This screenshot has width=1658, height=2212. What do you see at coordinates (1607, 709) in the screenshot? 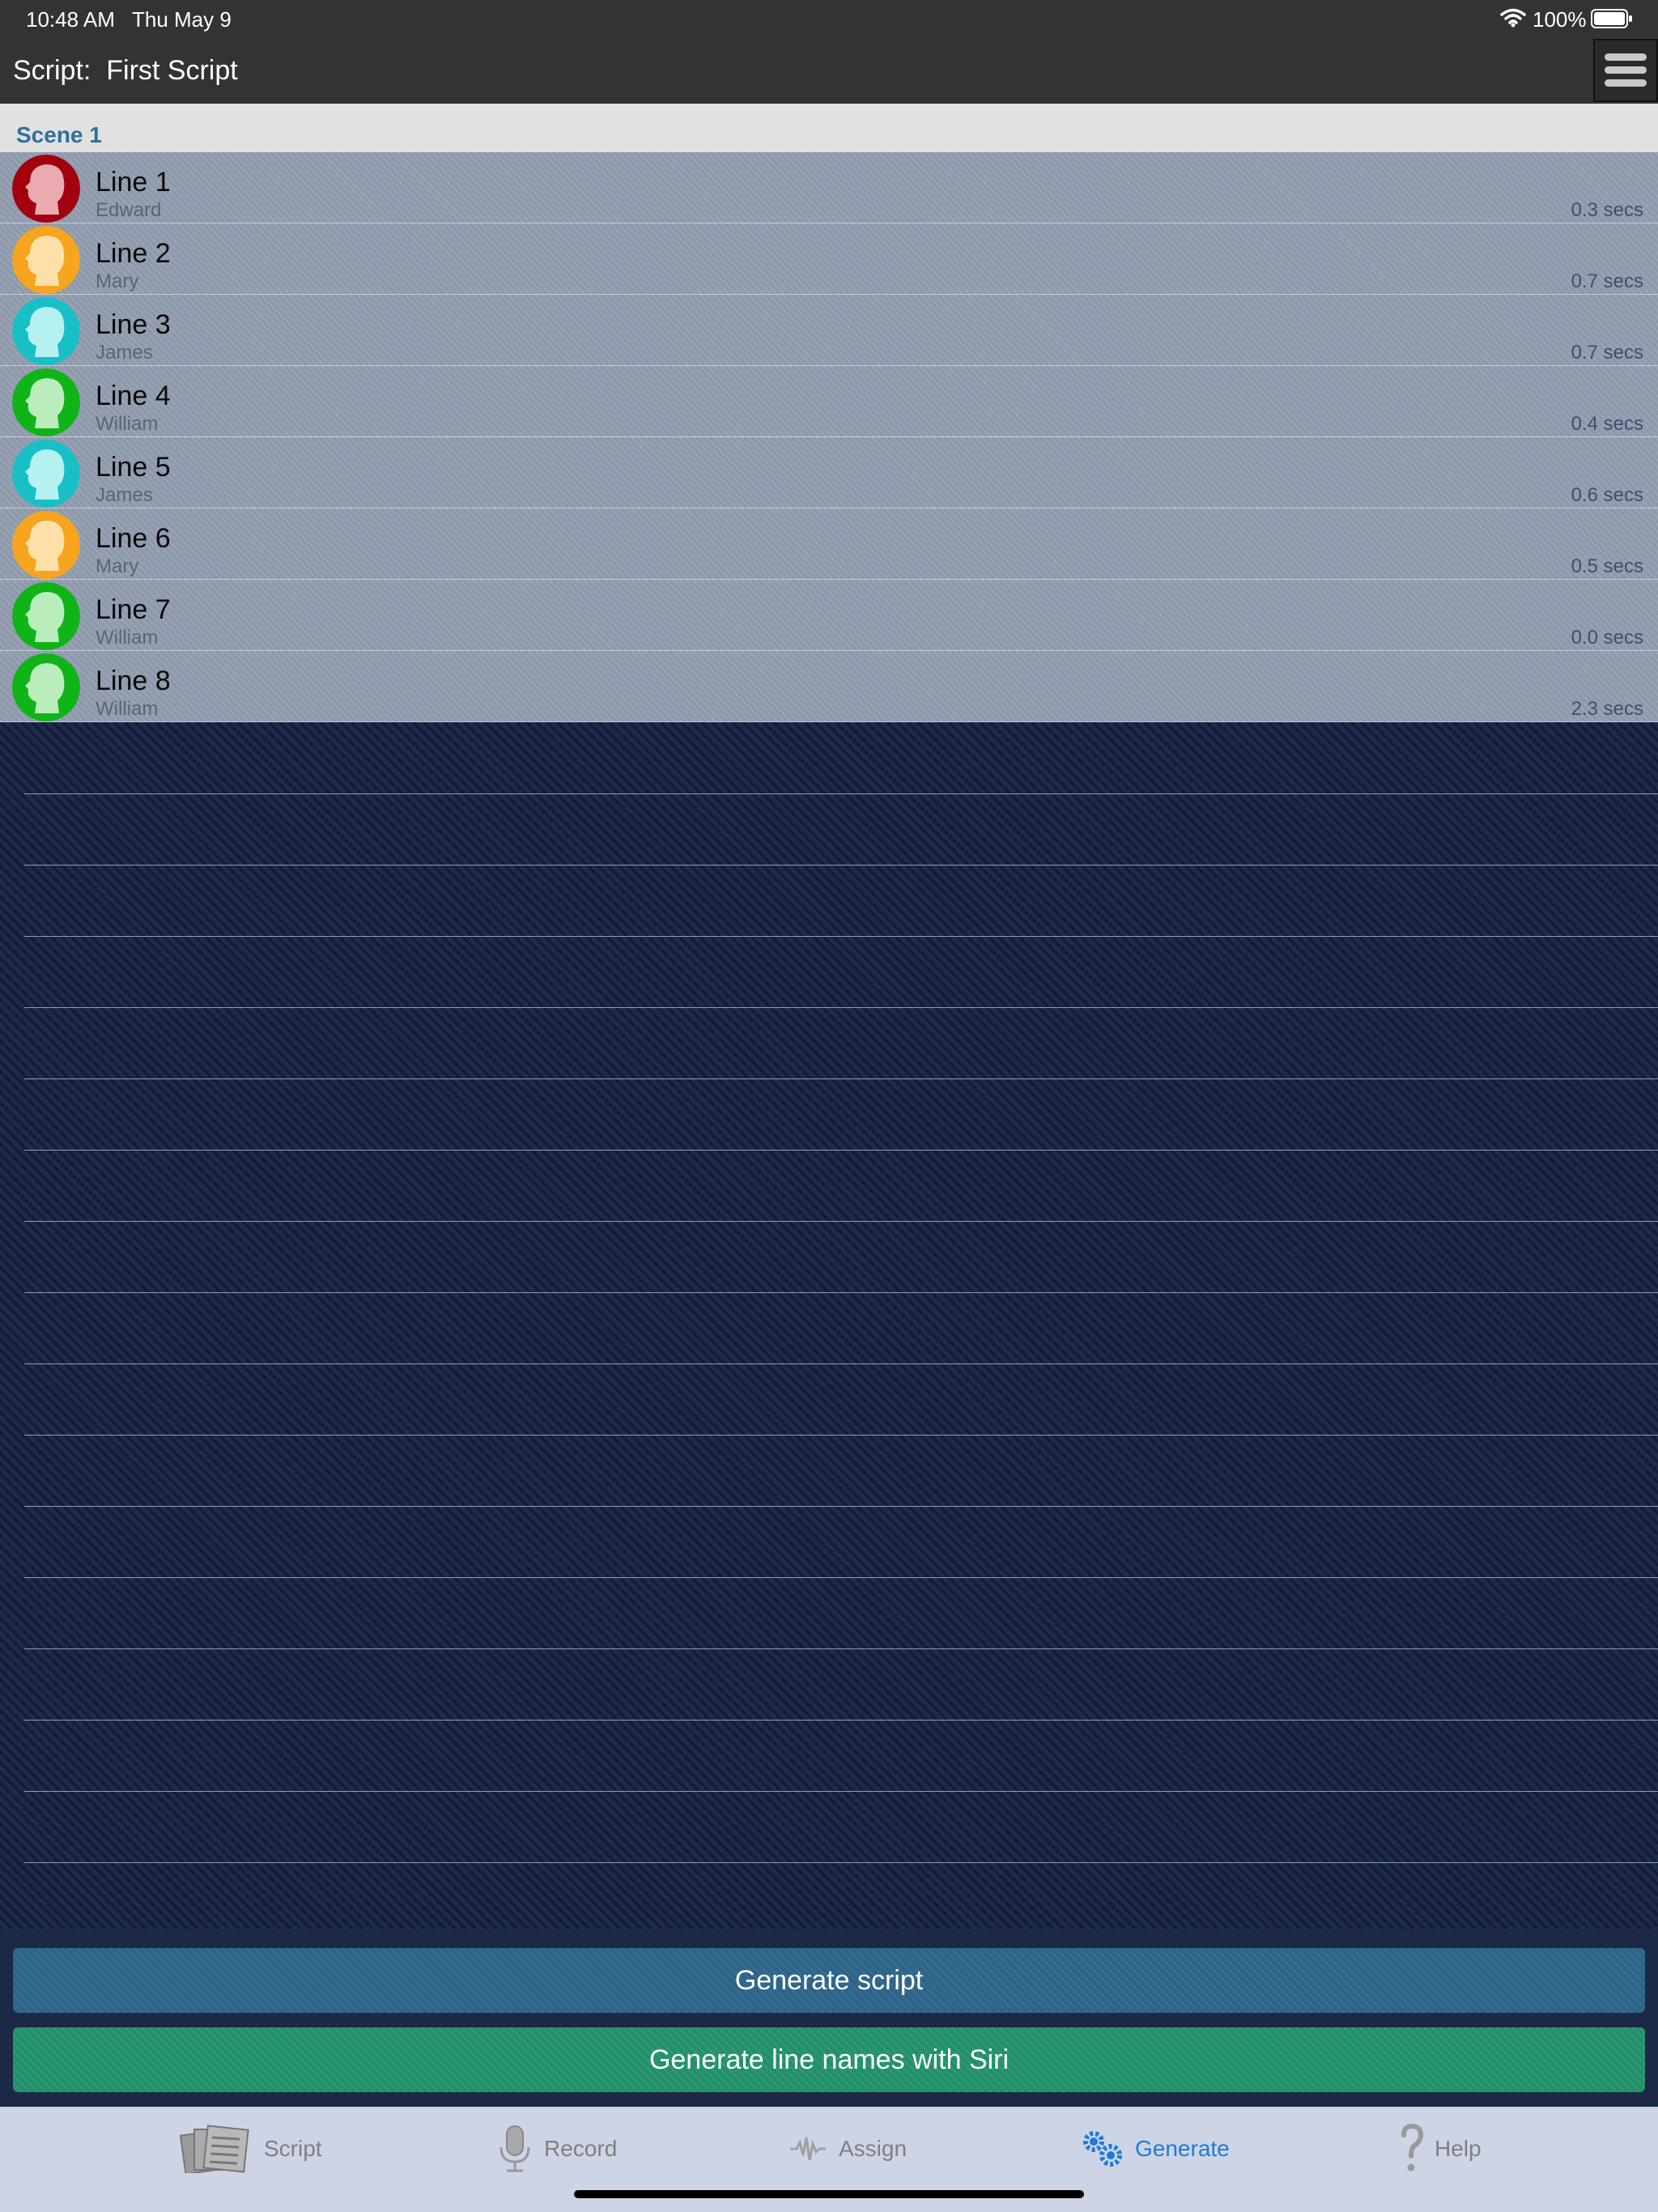
I see `line-duration: 2.3 secs` at bounding box center [1607, 709].